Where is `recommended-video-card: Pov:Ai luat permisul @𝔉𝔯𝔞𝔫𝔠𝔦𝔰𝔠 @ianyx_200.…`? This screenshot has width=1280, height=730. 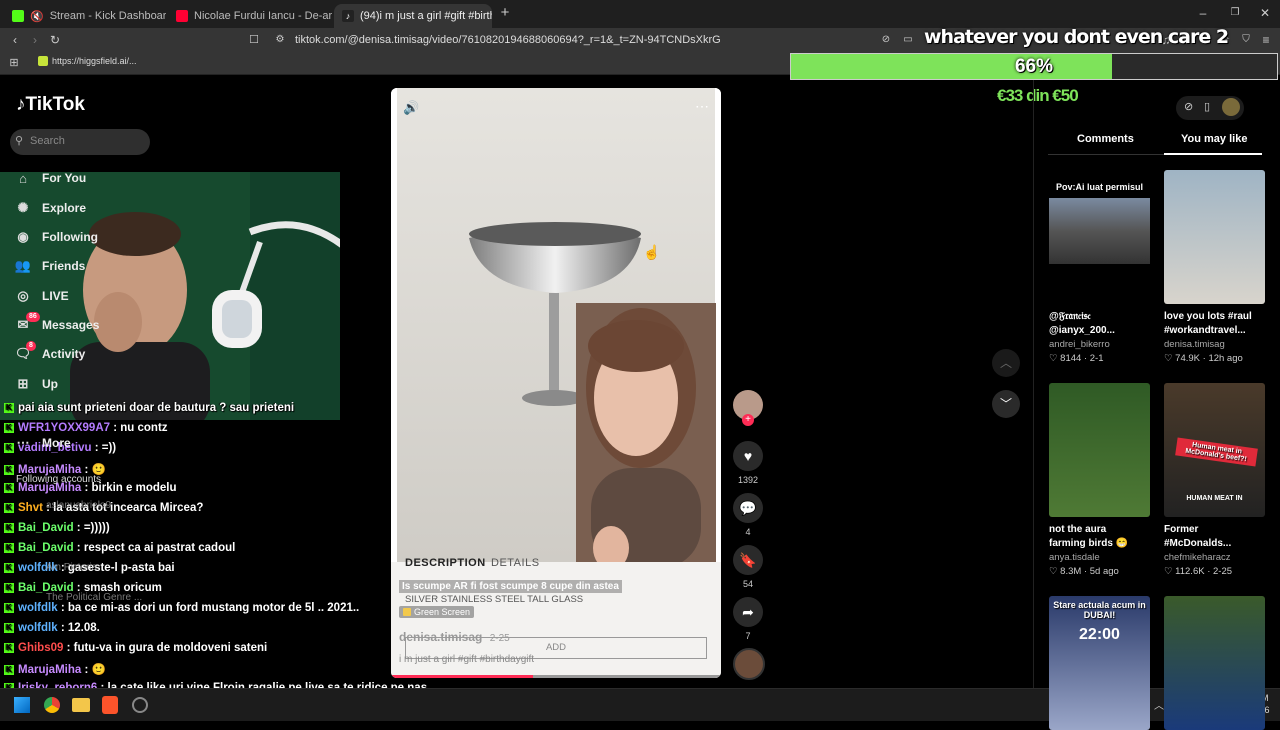
recommended-video-card: Pov:Ai luat permisul @𝔉𝔯𝔞𝔫𝔠𝔦𝔰𝔠 @ianyx_200.… is located at coordinates (1099, 267).